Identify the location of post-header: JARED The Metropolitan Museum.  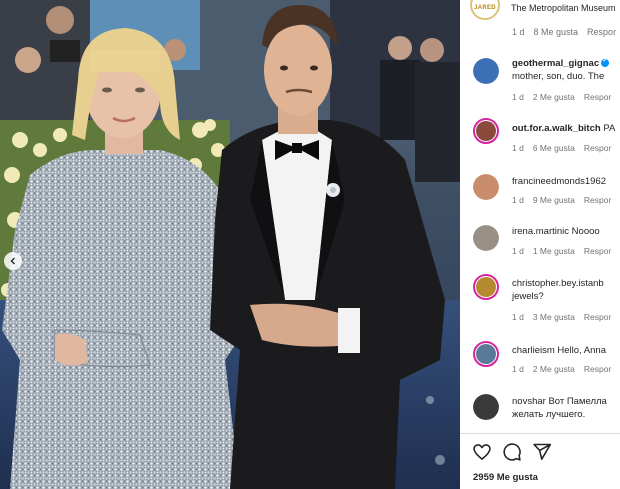
(540, 10).